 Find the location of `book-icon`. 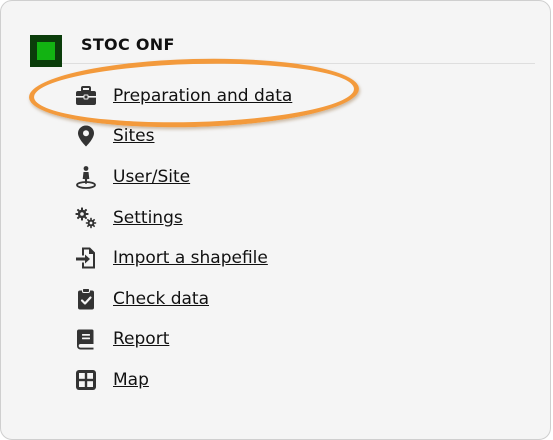

book-icon is located at coordinates (86, 339).